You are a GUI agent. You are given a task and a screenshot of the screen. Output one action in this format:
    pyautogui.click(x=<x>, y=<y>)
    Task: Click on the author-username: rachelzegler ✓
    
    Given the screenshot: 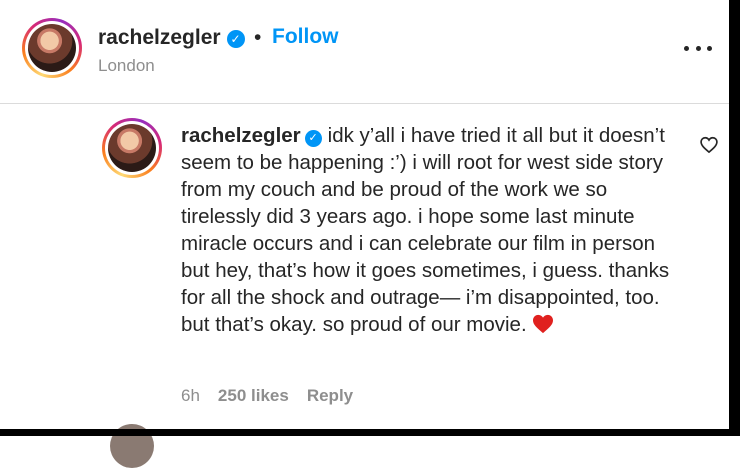 What is the action you would take?
    pyautogui.click(x=171, y=38)
    